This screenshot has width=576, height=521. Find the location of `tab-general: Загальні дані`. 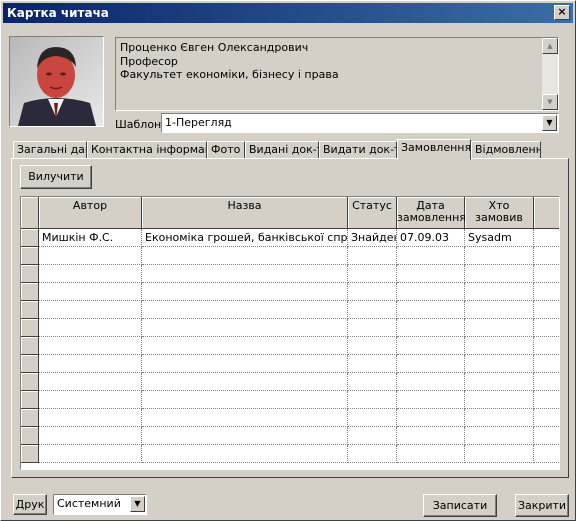

tab-general: Загальні дані is located at coordinates (50, 150).